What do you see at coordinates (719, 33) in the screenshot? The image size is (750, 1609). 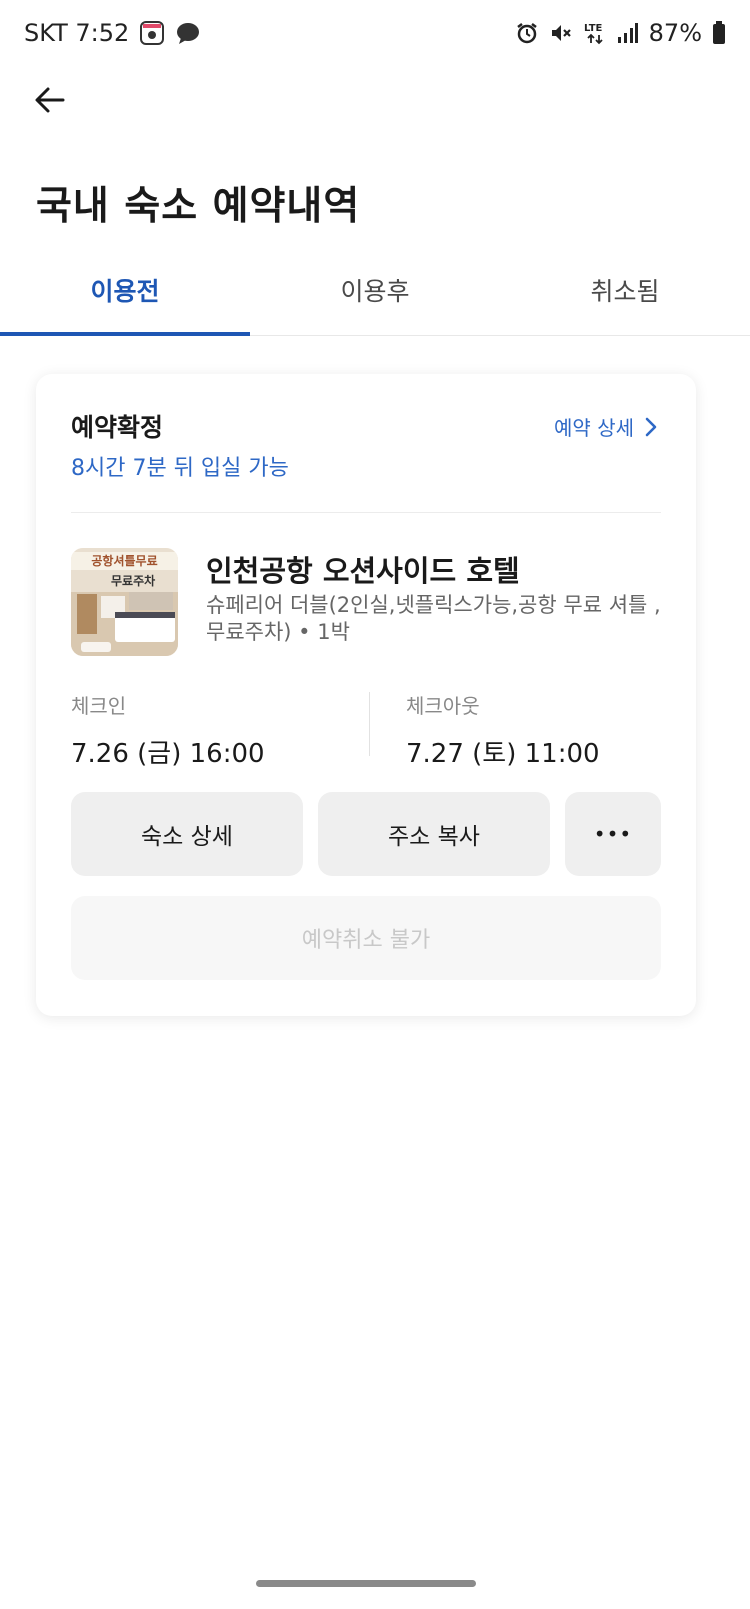 I see `battery-icon` at bounding box center [719, 33].